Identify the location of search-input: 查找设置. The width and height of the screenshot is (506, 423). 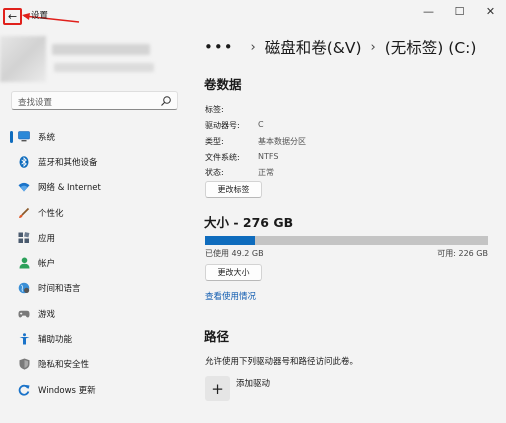
(35, 102).